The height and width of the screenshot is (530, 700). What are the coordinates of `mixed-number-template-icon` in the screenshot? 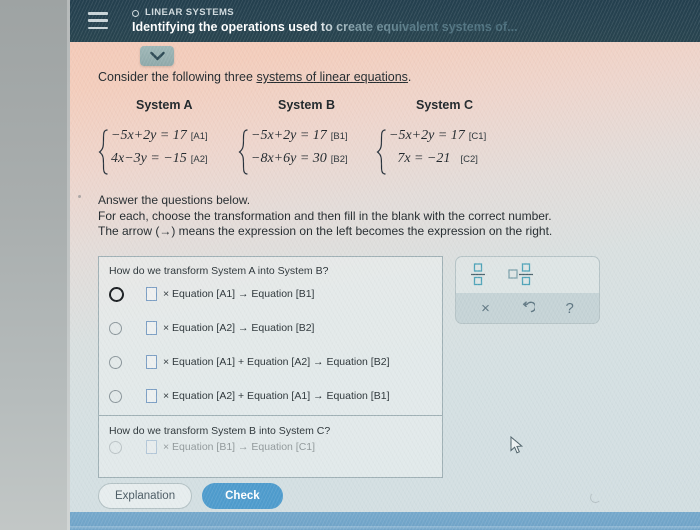 It's located at (521, 275).